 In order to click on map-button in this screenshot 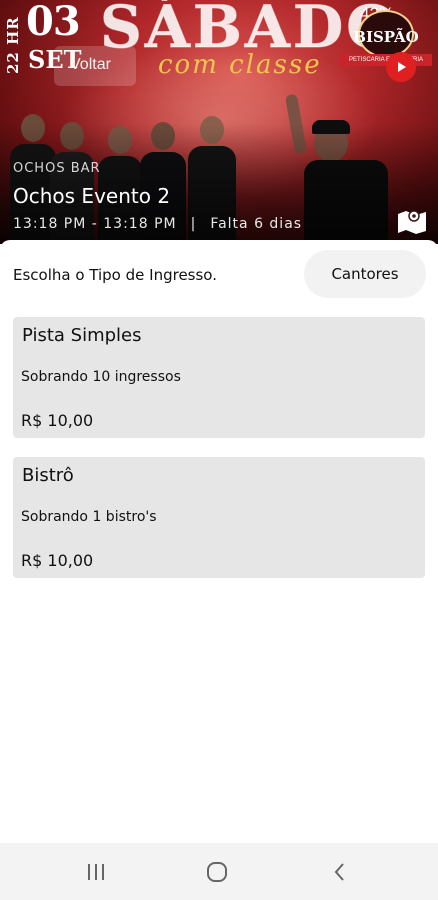, I will do `click(412, 220)`.